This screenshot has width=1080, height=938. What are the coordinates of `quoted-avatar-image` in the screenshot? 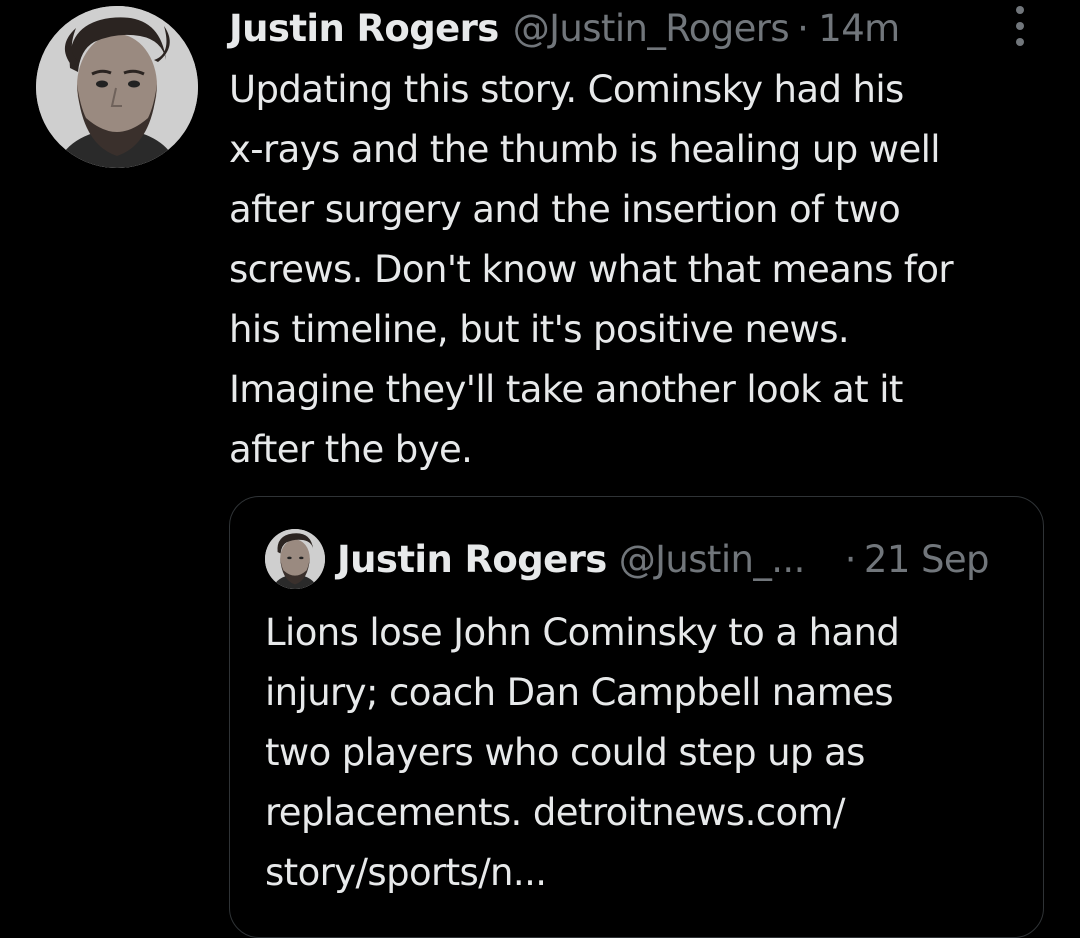 It's located at (295, 559).